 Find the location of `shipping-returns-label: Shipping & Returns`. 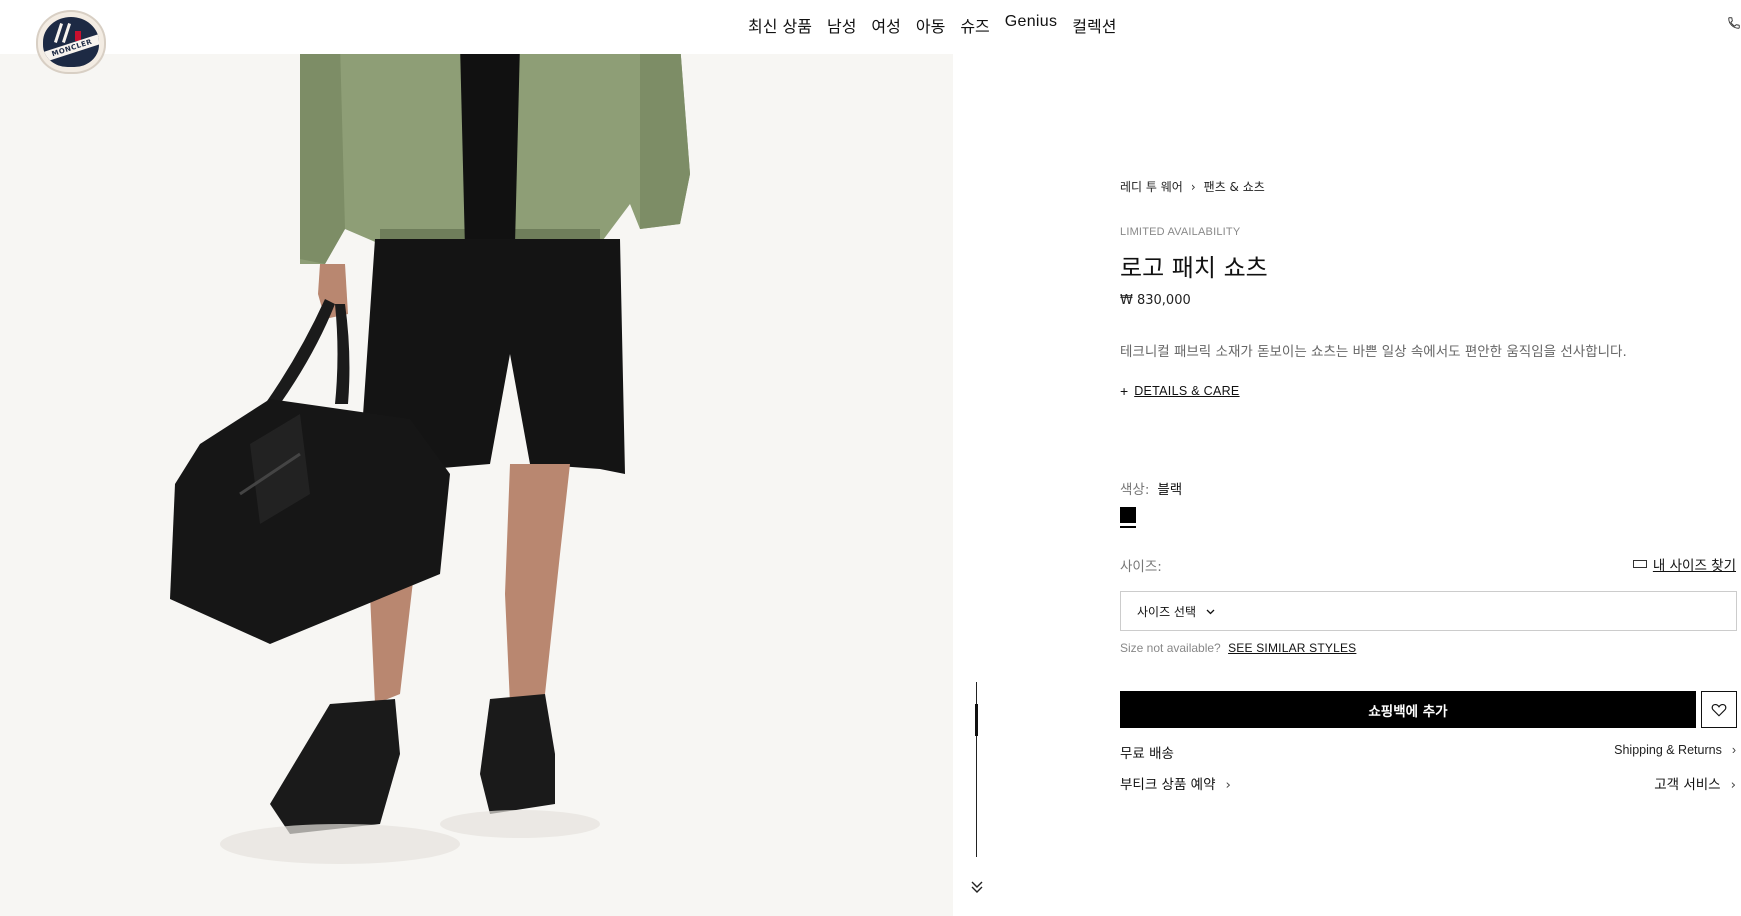

shipping-returns-label: Shipping & Returns is located at coordinates (1668, 750).